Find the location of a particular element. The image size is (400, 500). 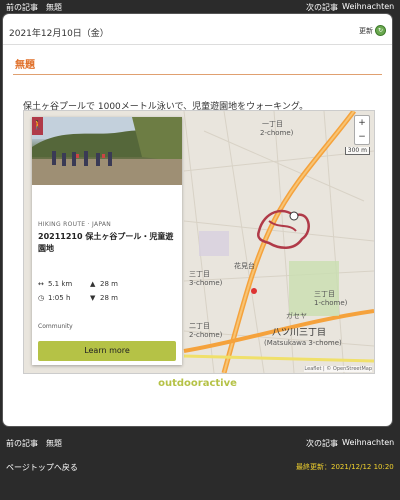

map-attribution: Leaflet | © OpenStreetMap is located at coordinates (338, 369).